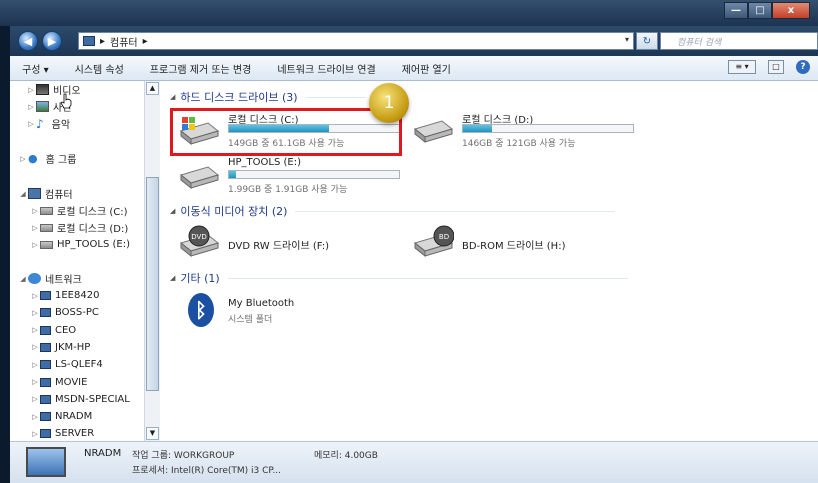 The width and height of the screenshot is (818, 483). What do you see at coordinates (198, 237) in the screenshot?
I see `svg-text: DVD` at bounding box center [198, 237].